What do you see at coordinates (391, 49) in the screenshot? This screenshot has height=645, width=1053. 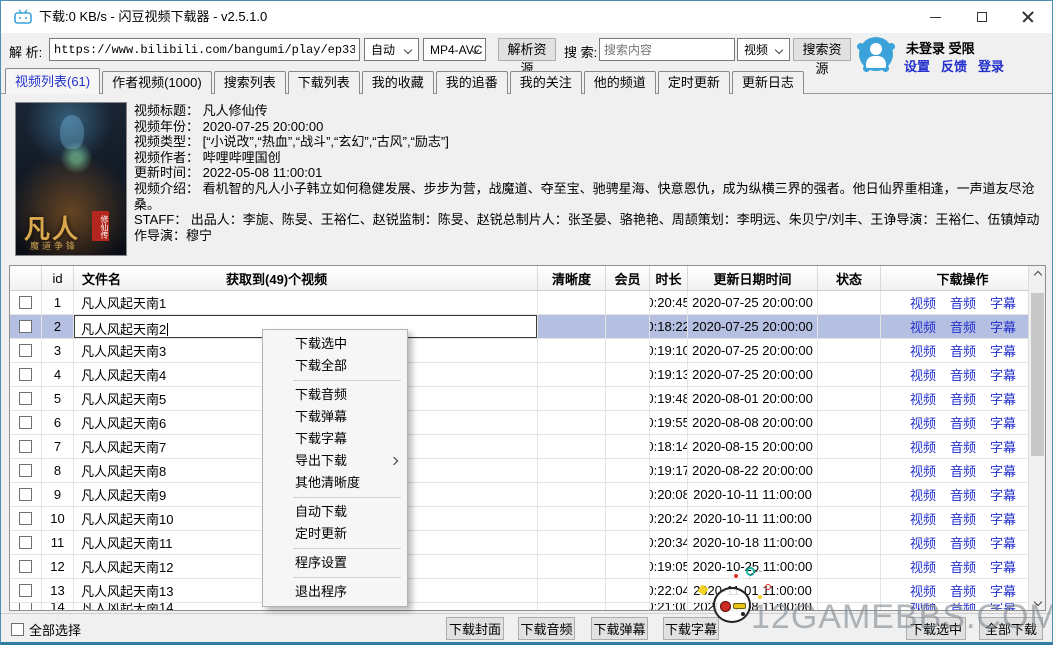 I see `quality-select: 自动` at bounding box center [391, 49].